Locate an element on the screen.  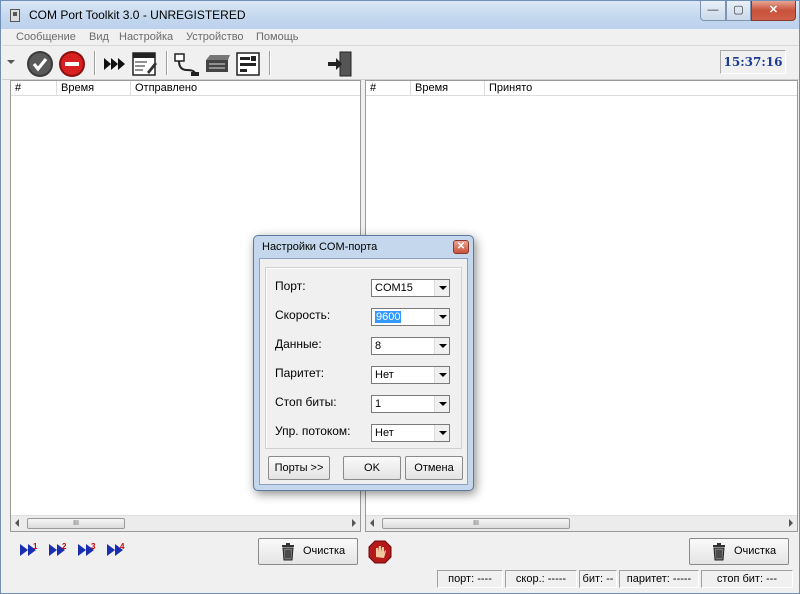
flow-control-value: Нет is located at coordinates (384, 433).